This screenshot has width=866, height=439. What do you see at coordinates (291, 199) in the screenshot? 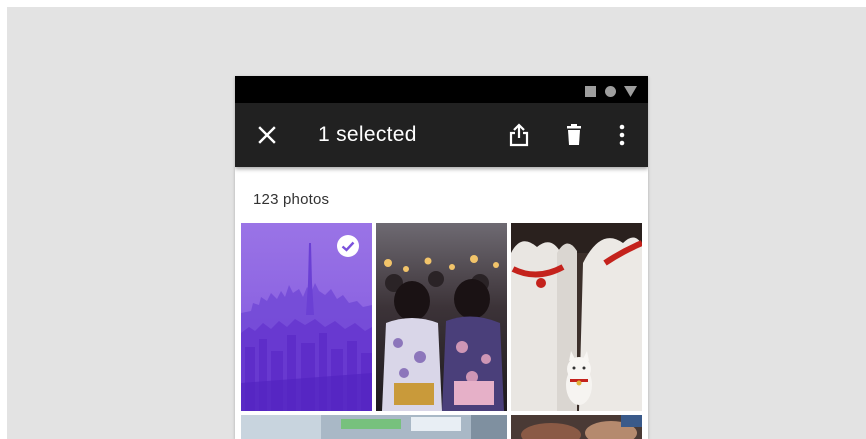
I see `photo-count: 123 photos` at bounding box center [291, 199].